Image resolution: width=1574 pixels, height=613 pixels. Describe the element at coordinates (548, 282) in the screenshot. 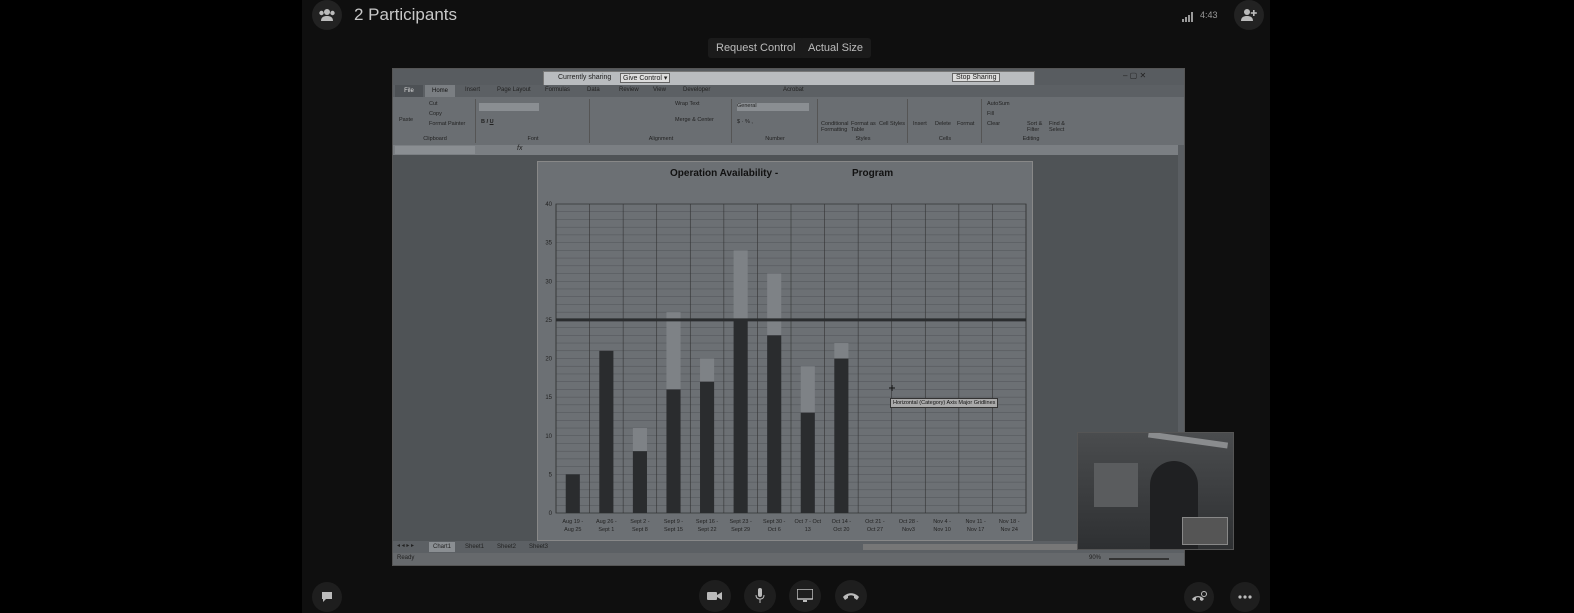

I see `y-tick-label: 30` at that location.